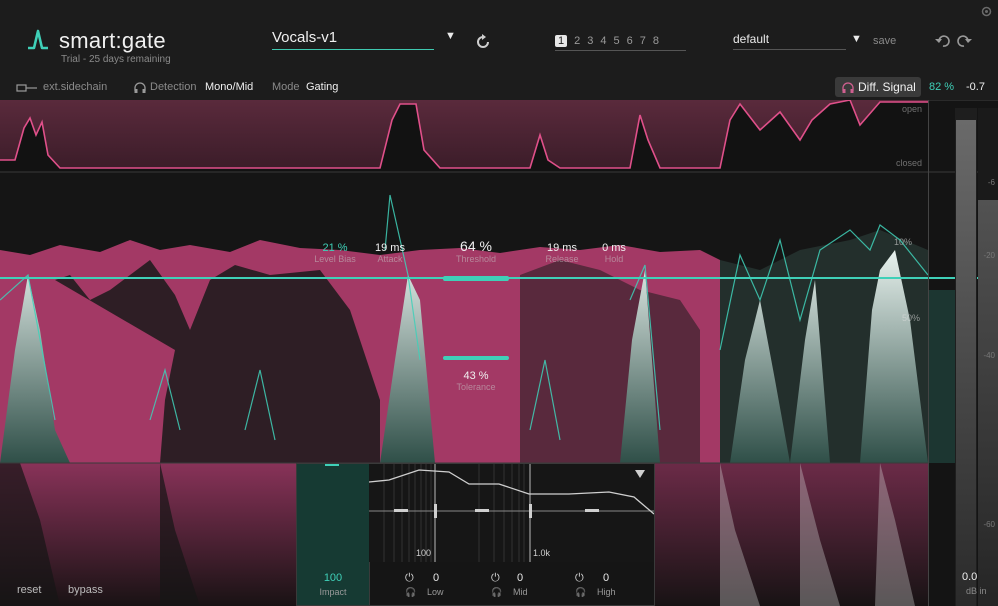 This screenshot has height=606, width=998. What do you see at coordinates (903, 242) in the screenshot?
I see `meter-mark-10: 10%` at bounding box center [903, 242].